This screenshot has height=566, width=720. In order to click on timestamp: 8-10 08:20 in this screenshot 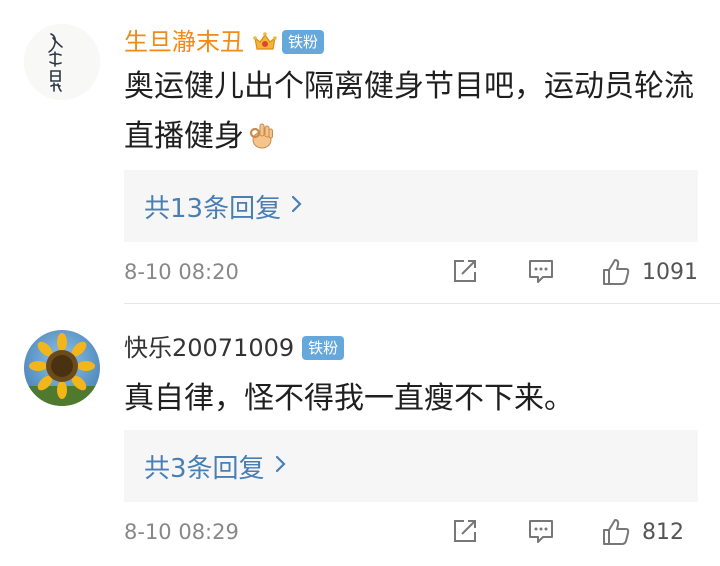, I will do `click(181, 272)`.